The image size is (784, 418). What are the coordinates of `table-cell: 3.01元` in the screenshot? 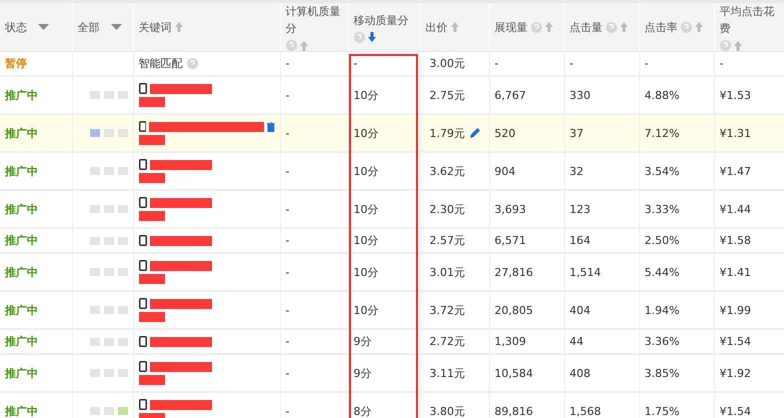 It's located at (447, 272).